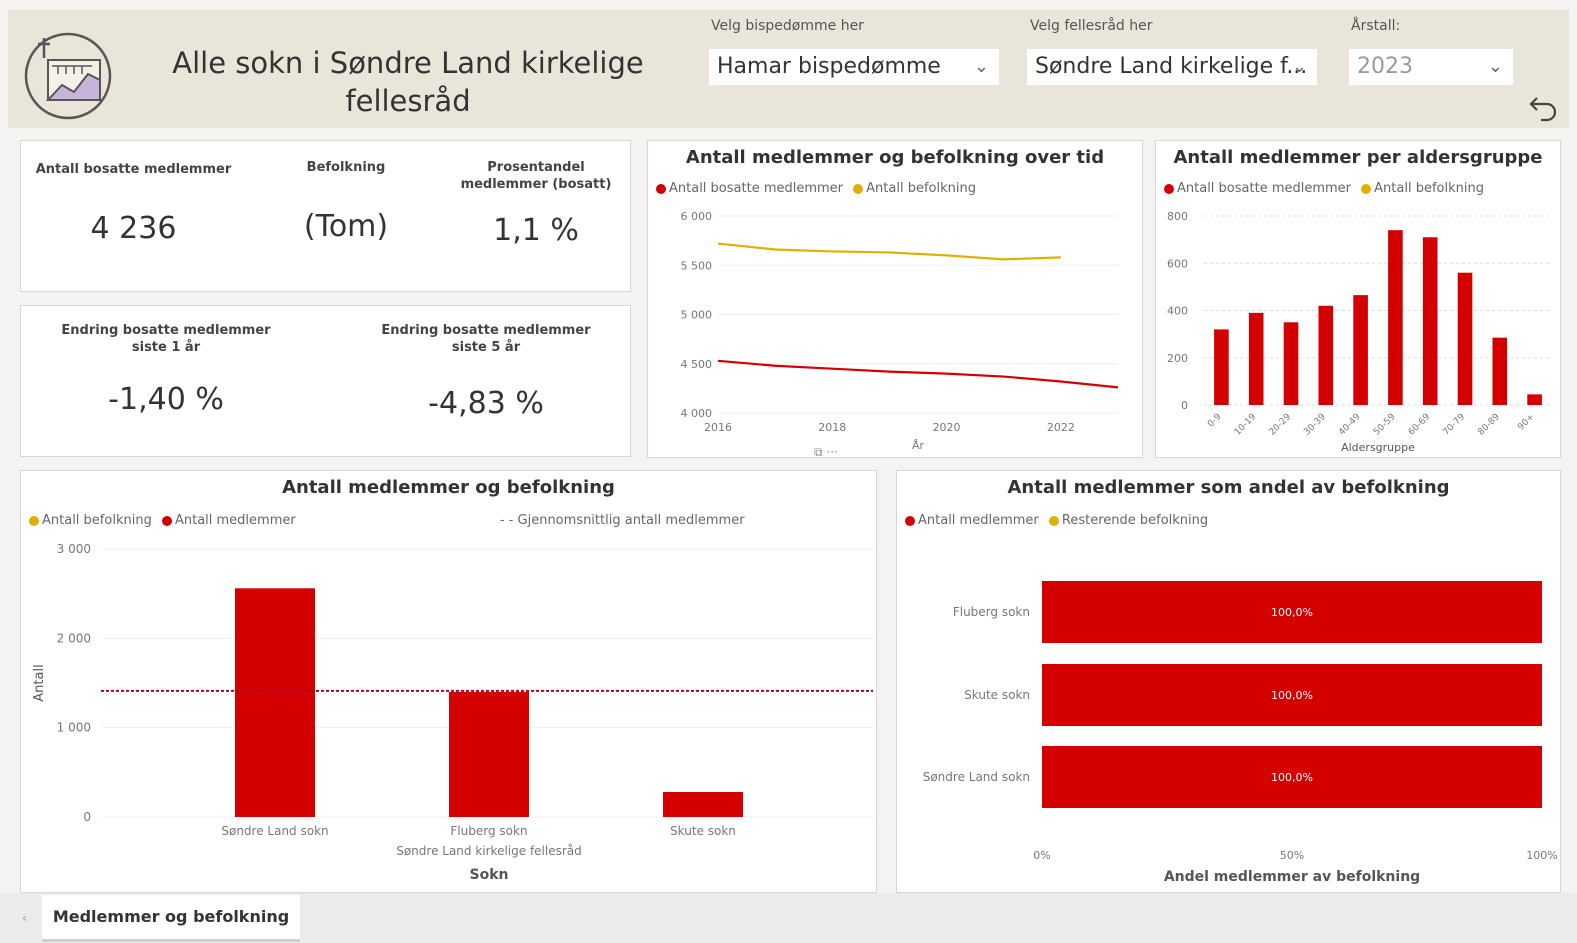  Describe the element at coordinates (918, 445) in the screenshot. I see `x-axis-title: År` at that location.